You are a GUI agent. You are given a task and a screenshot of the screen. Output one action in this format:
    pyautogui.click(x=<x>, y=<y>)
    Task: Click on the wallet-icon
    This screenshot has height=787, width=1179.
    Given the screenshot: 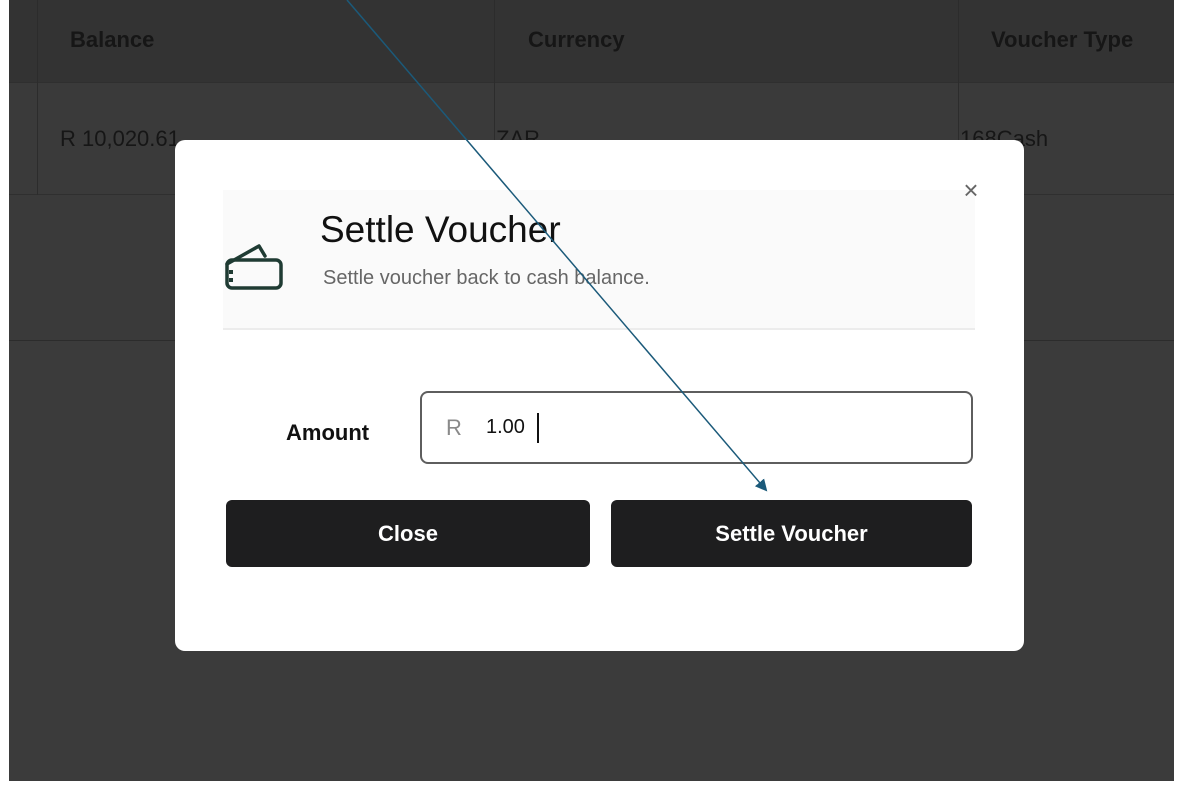 What is the action you would take?
    pyautogui.click(x=254, y=267)
    